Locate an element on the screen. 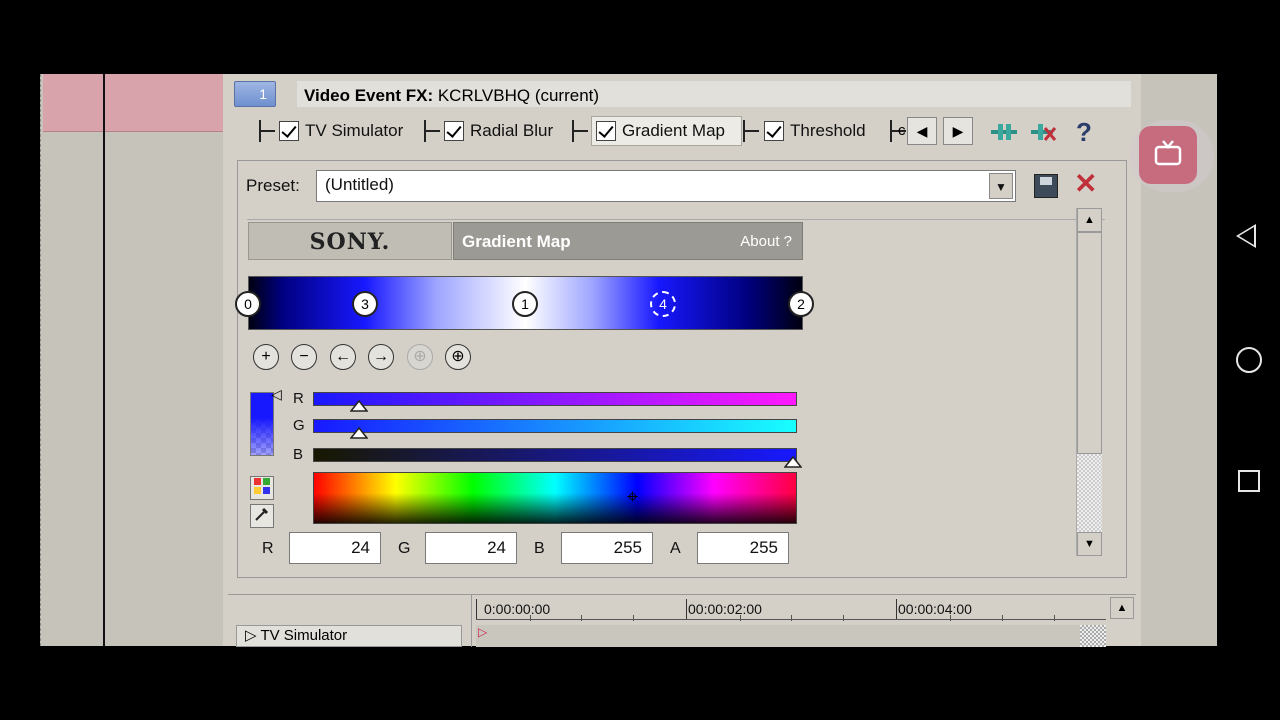  gradient-bar: 0 3 1 4 2 is located at coordinates (524, 303).